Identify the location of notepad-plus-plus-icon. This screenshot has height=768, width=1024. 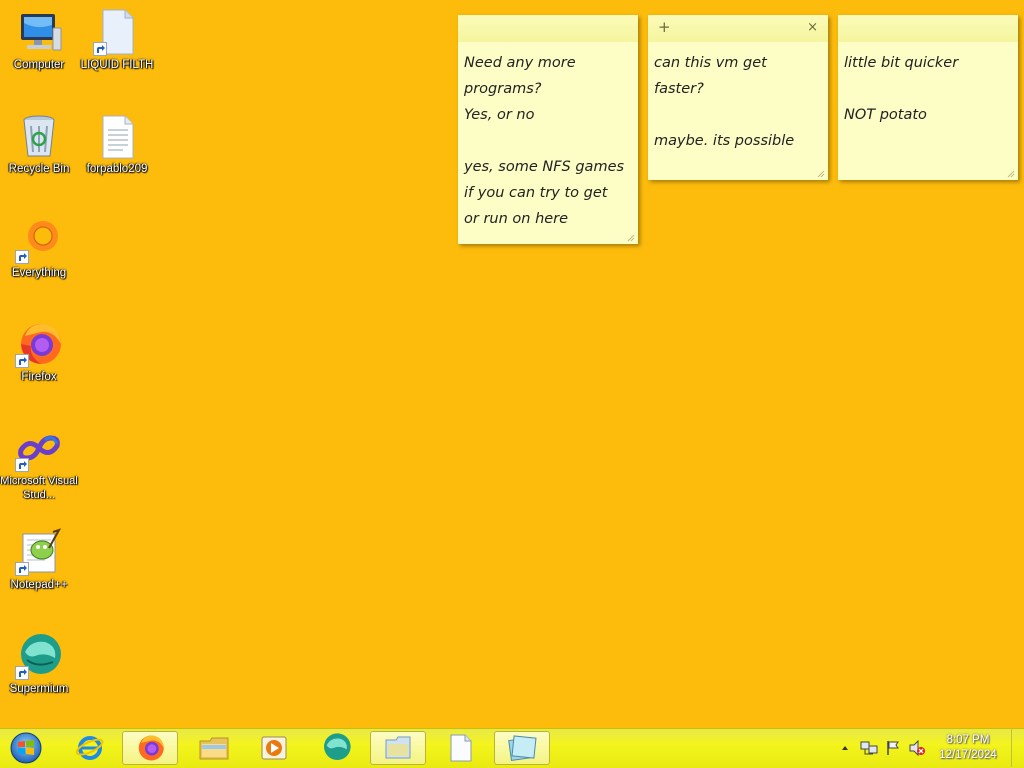
(39, 552).